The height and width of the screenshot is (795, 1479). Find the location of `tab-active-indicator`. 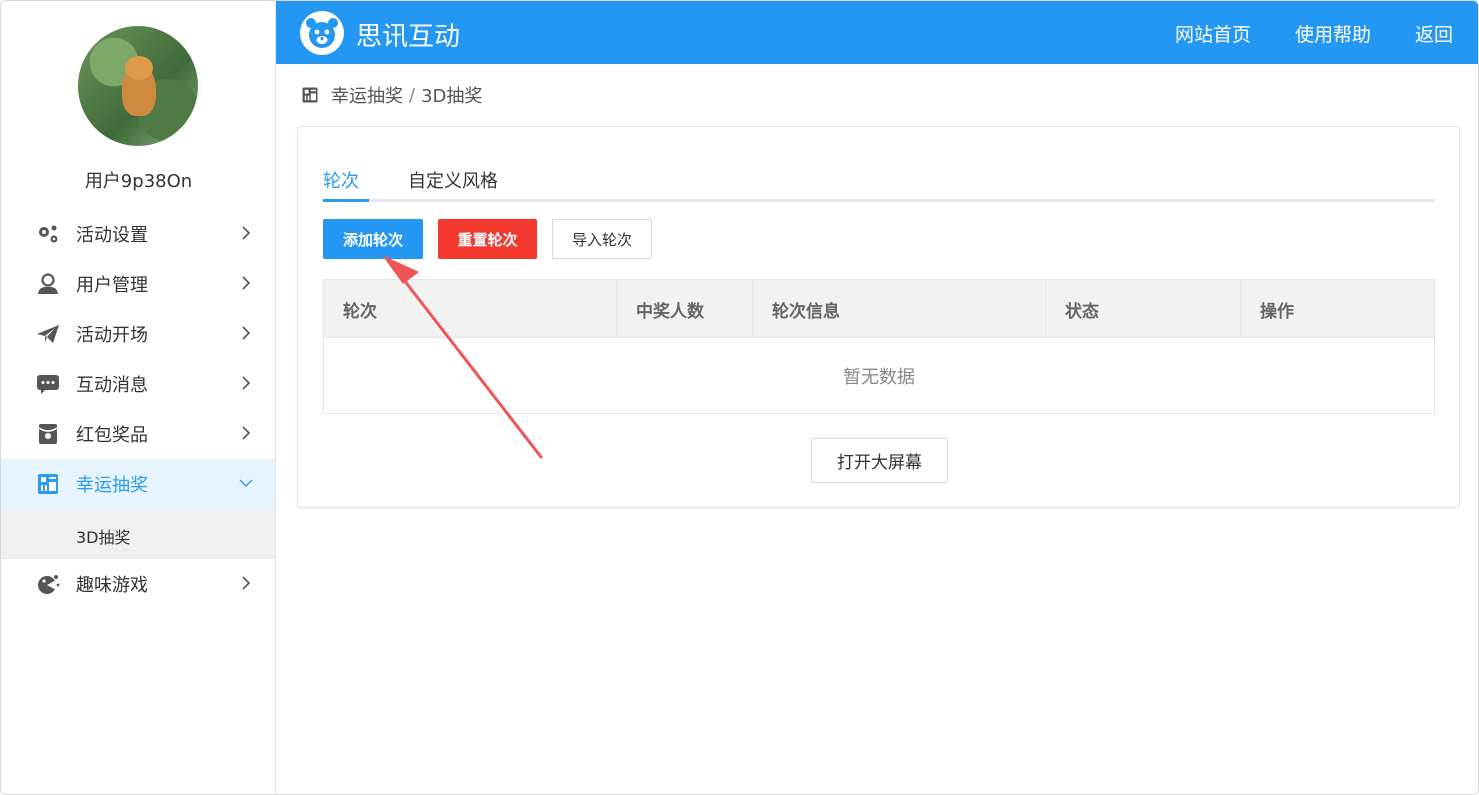

tab-active-indicator is located at coordinates (346, 200).